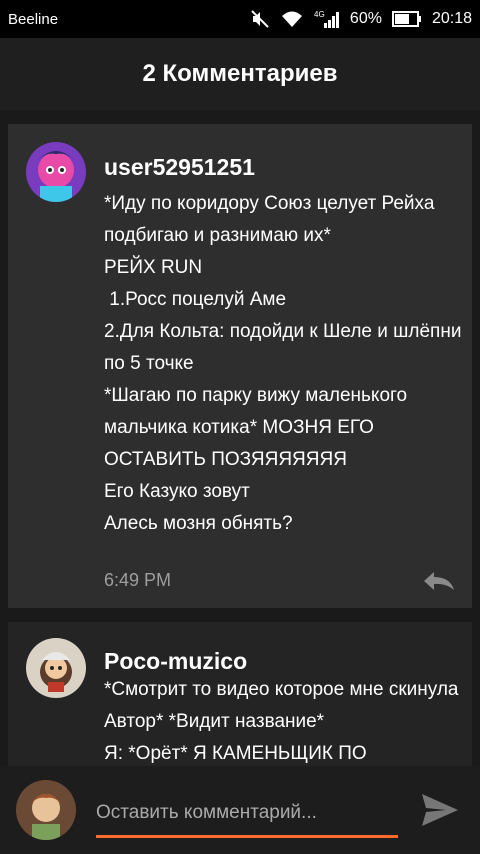 This screenshot has height=854, width=480. I want to click on send-button, so click(440, 810).